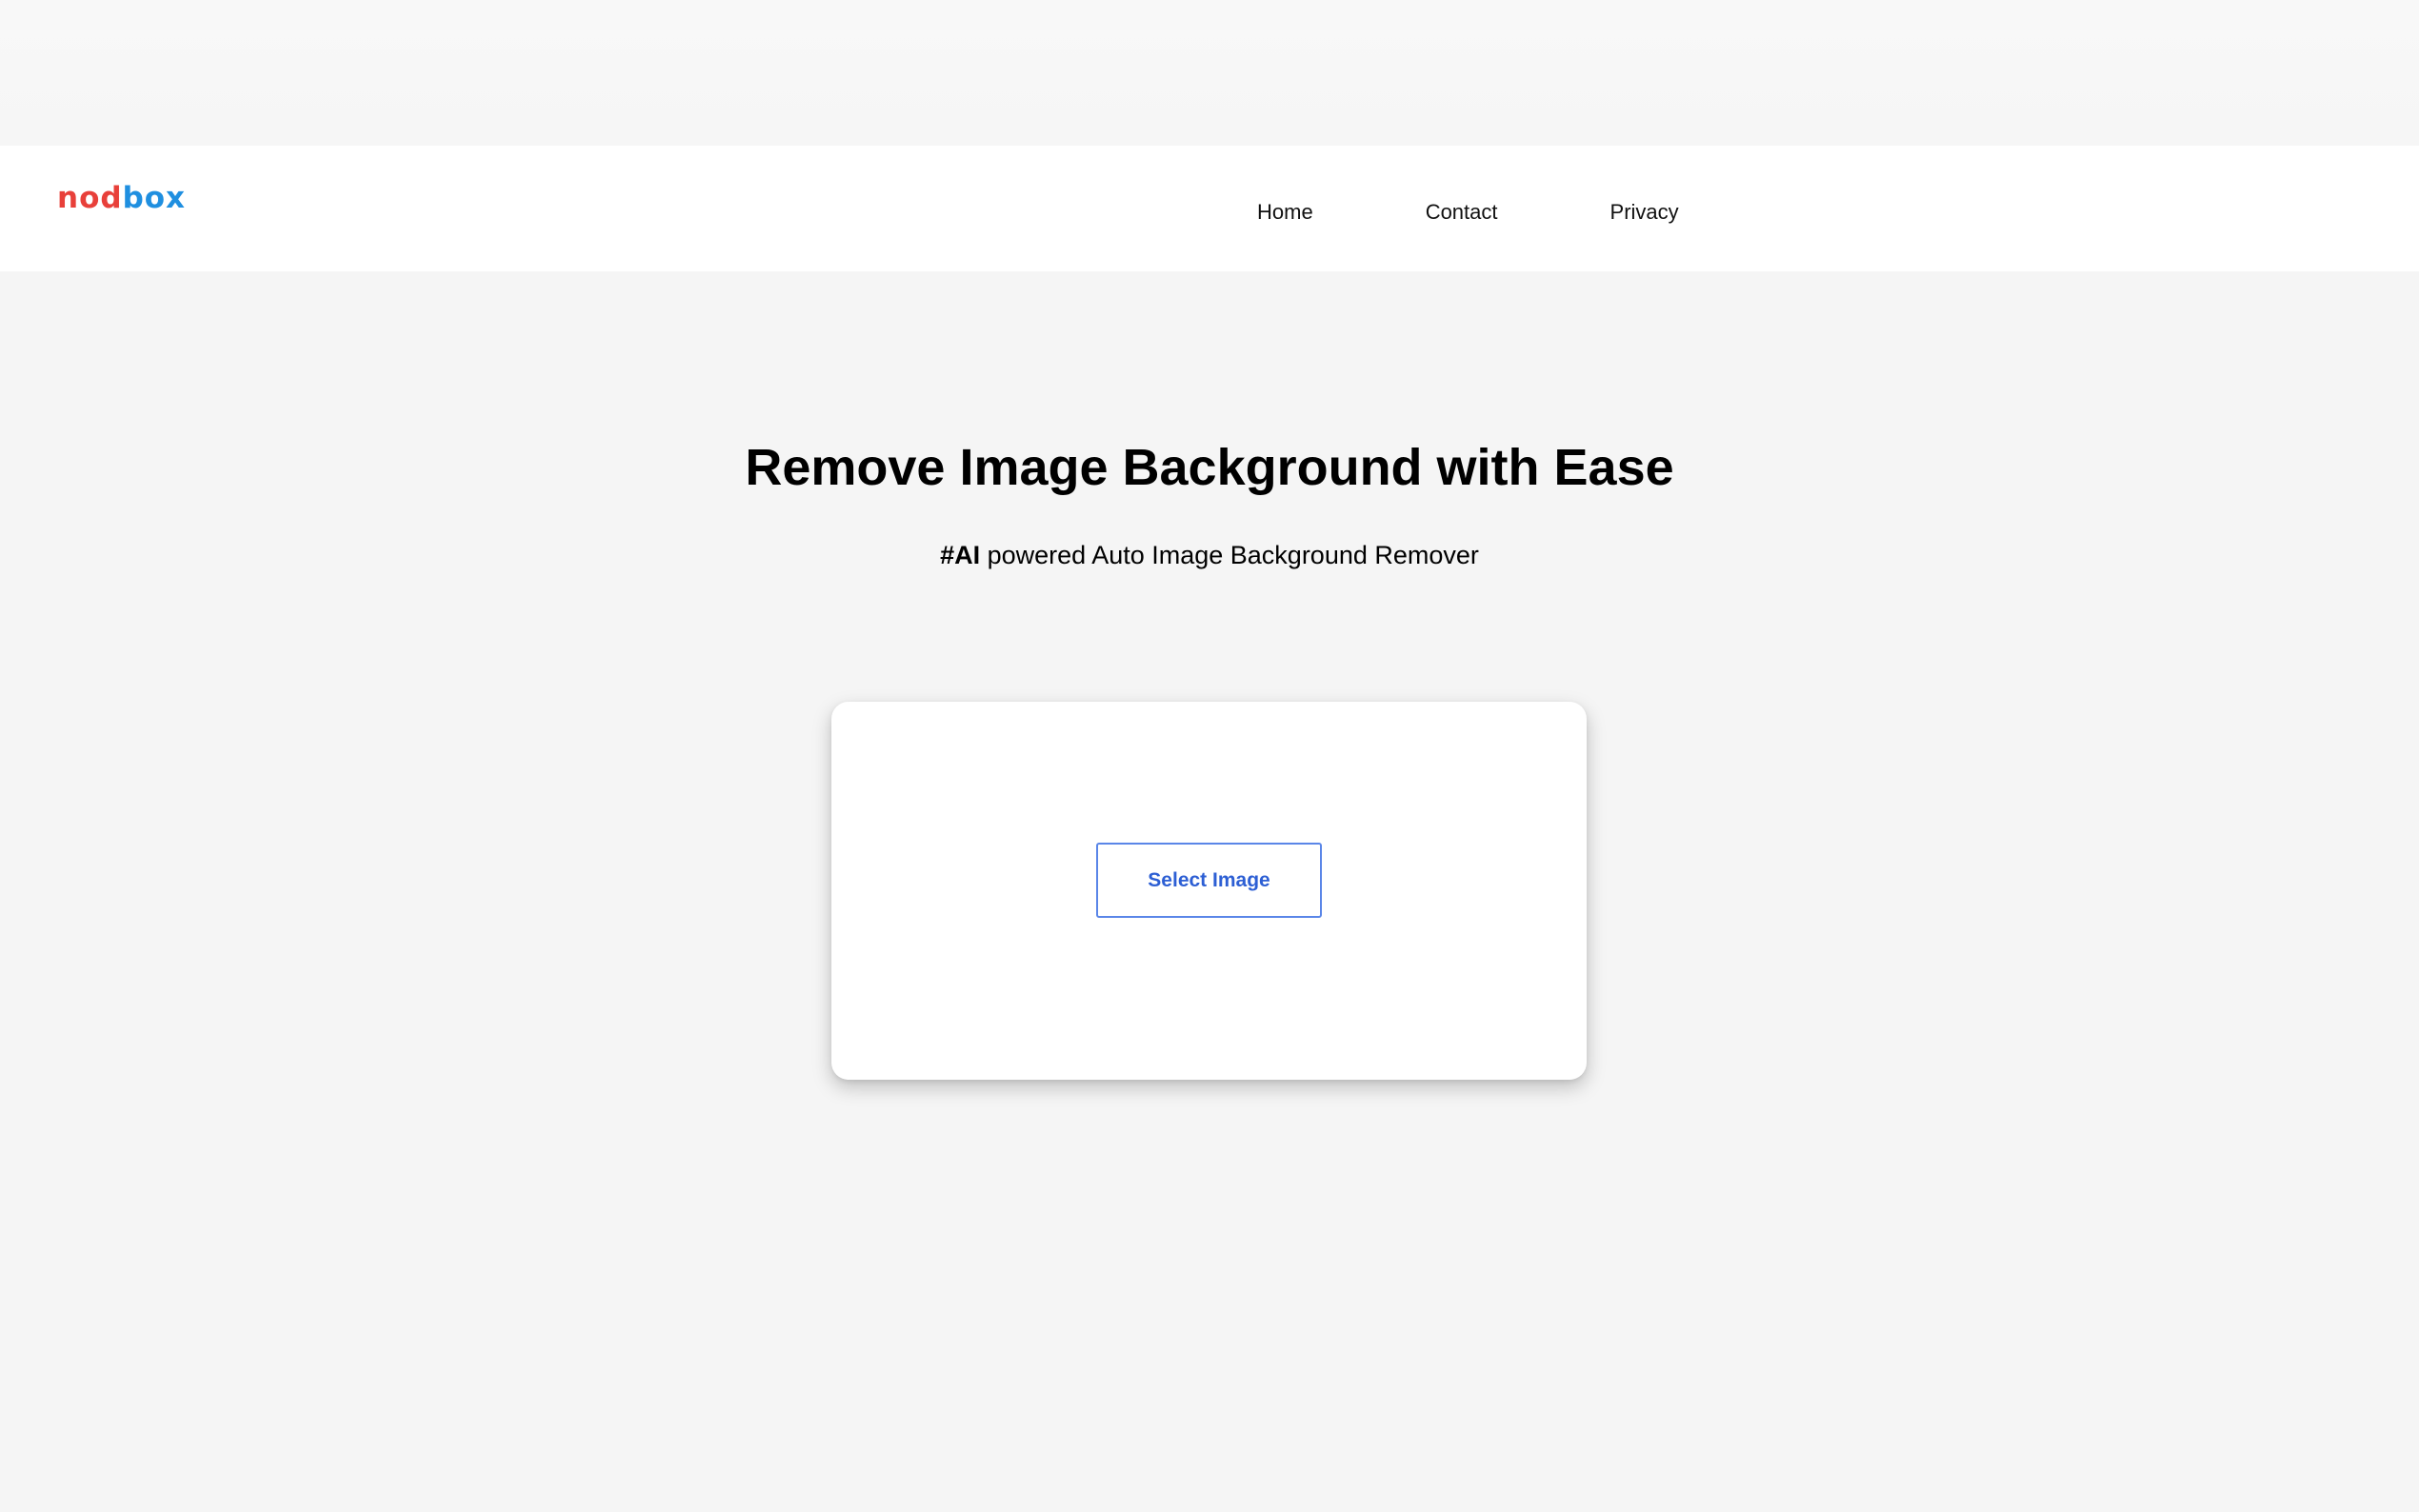 The image size is (2419, 1512). What do you see at coordinates (1209, 73) in the screenshot?
I see `browser-top-strip` at bounding box center [1209, 73].